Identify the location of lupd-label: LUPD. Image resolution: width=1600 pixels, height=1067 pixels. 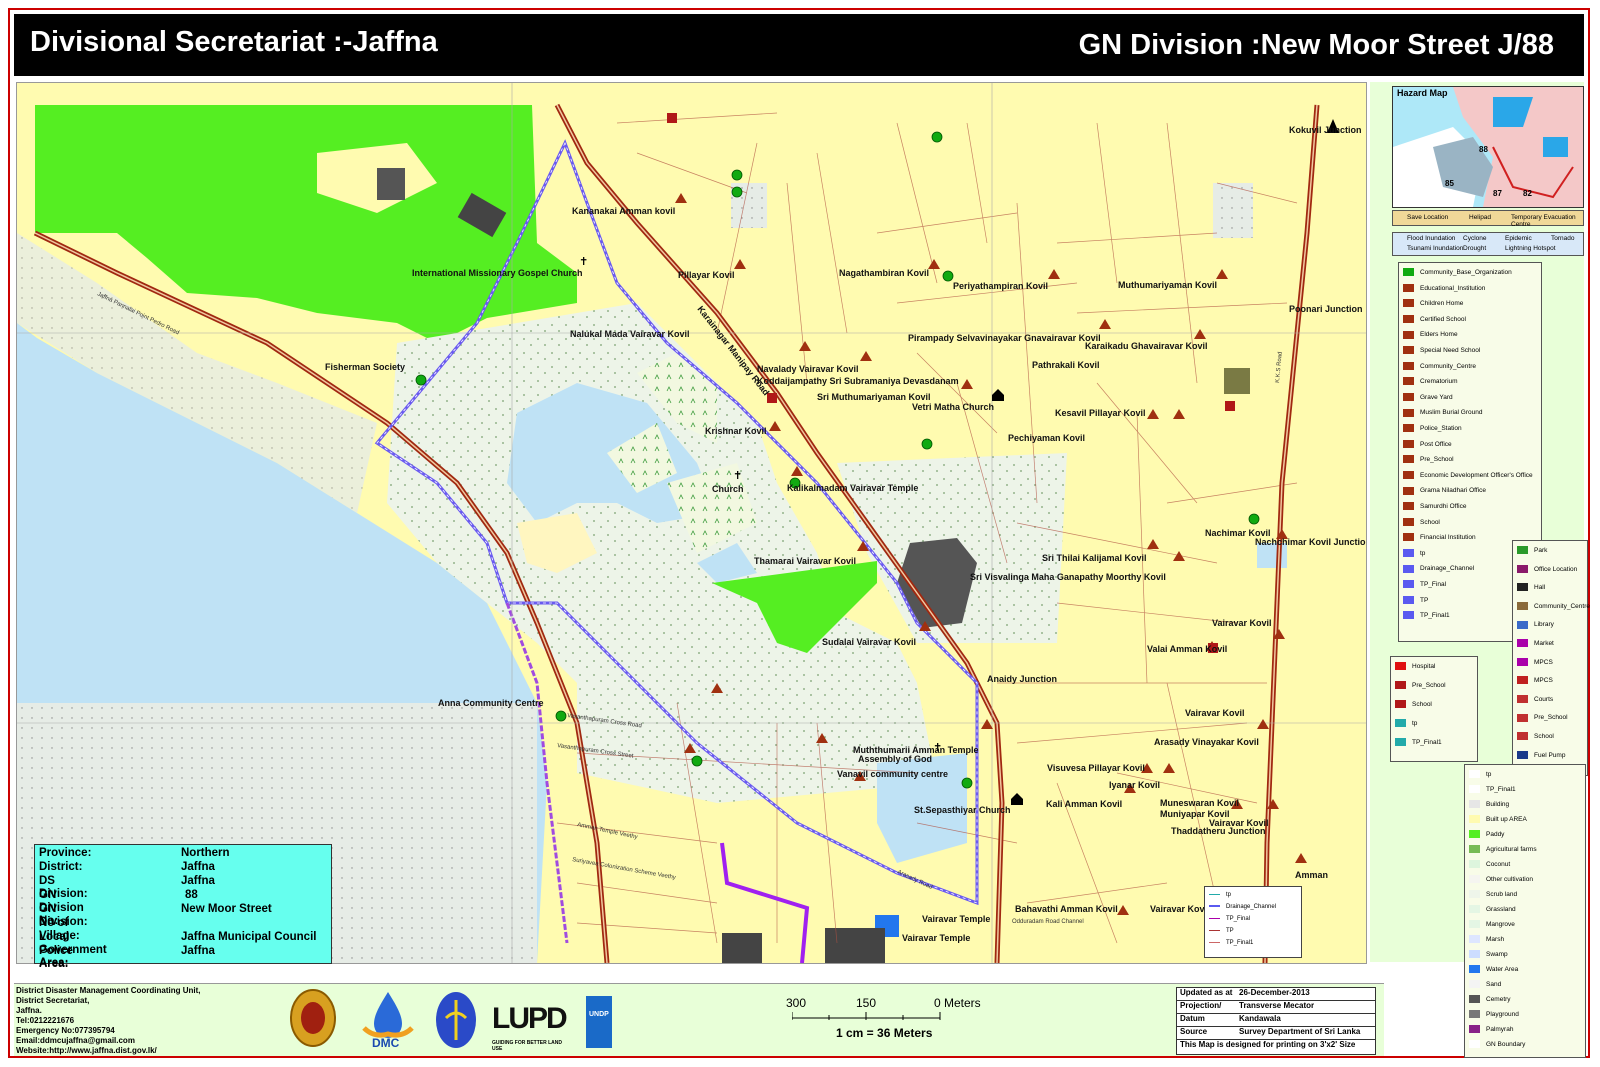
(530, 1018).